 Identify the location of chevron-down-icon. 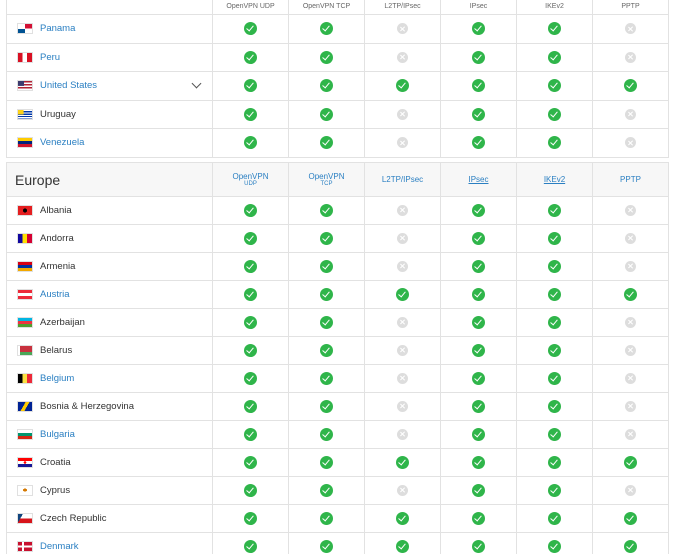
(196, 83).